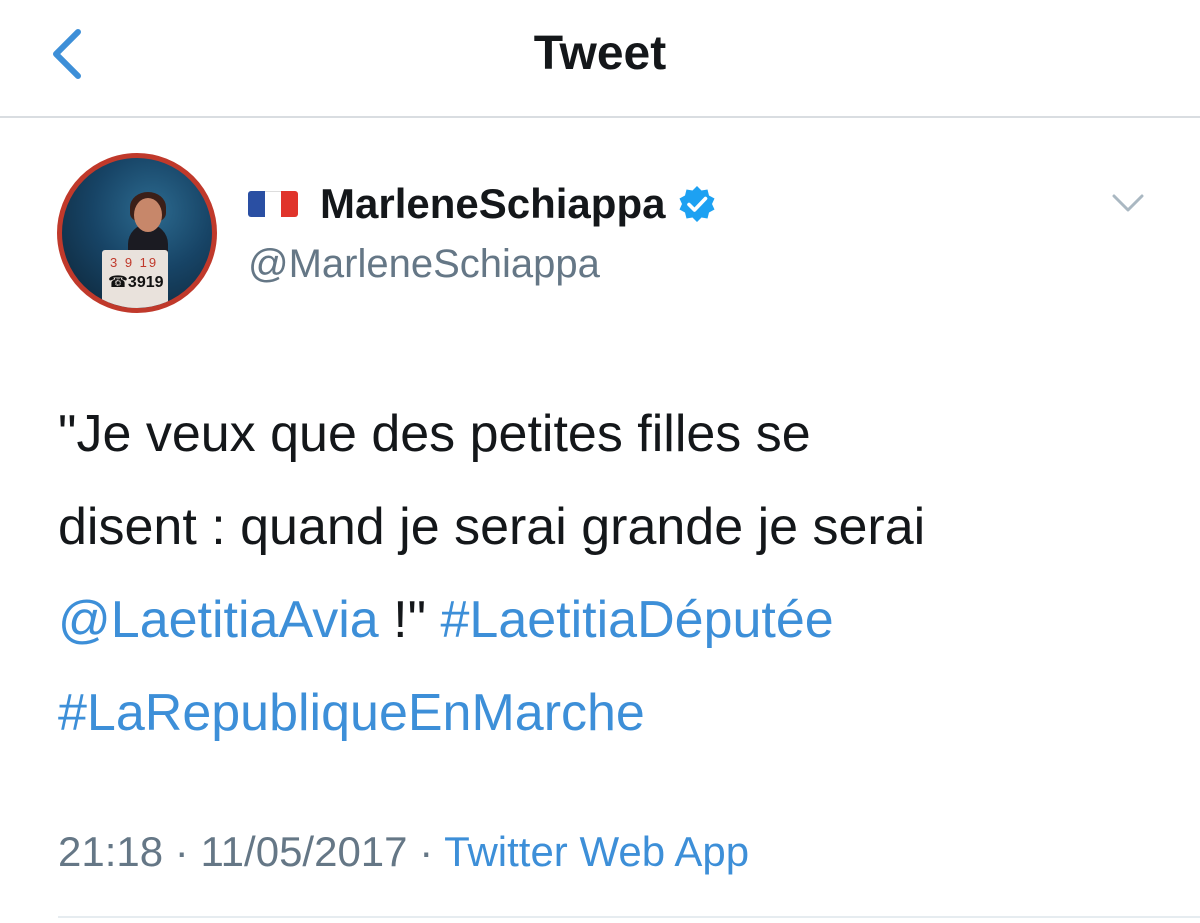  I want to click on tweet-text-fragment: !", so click(409, 620).